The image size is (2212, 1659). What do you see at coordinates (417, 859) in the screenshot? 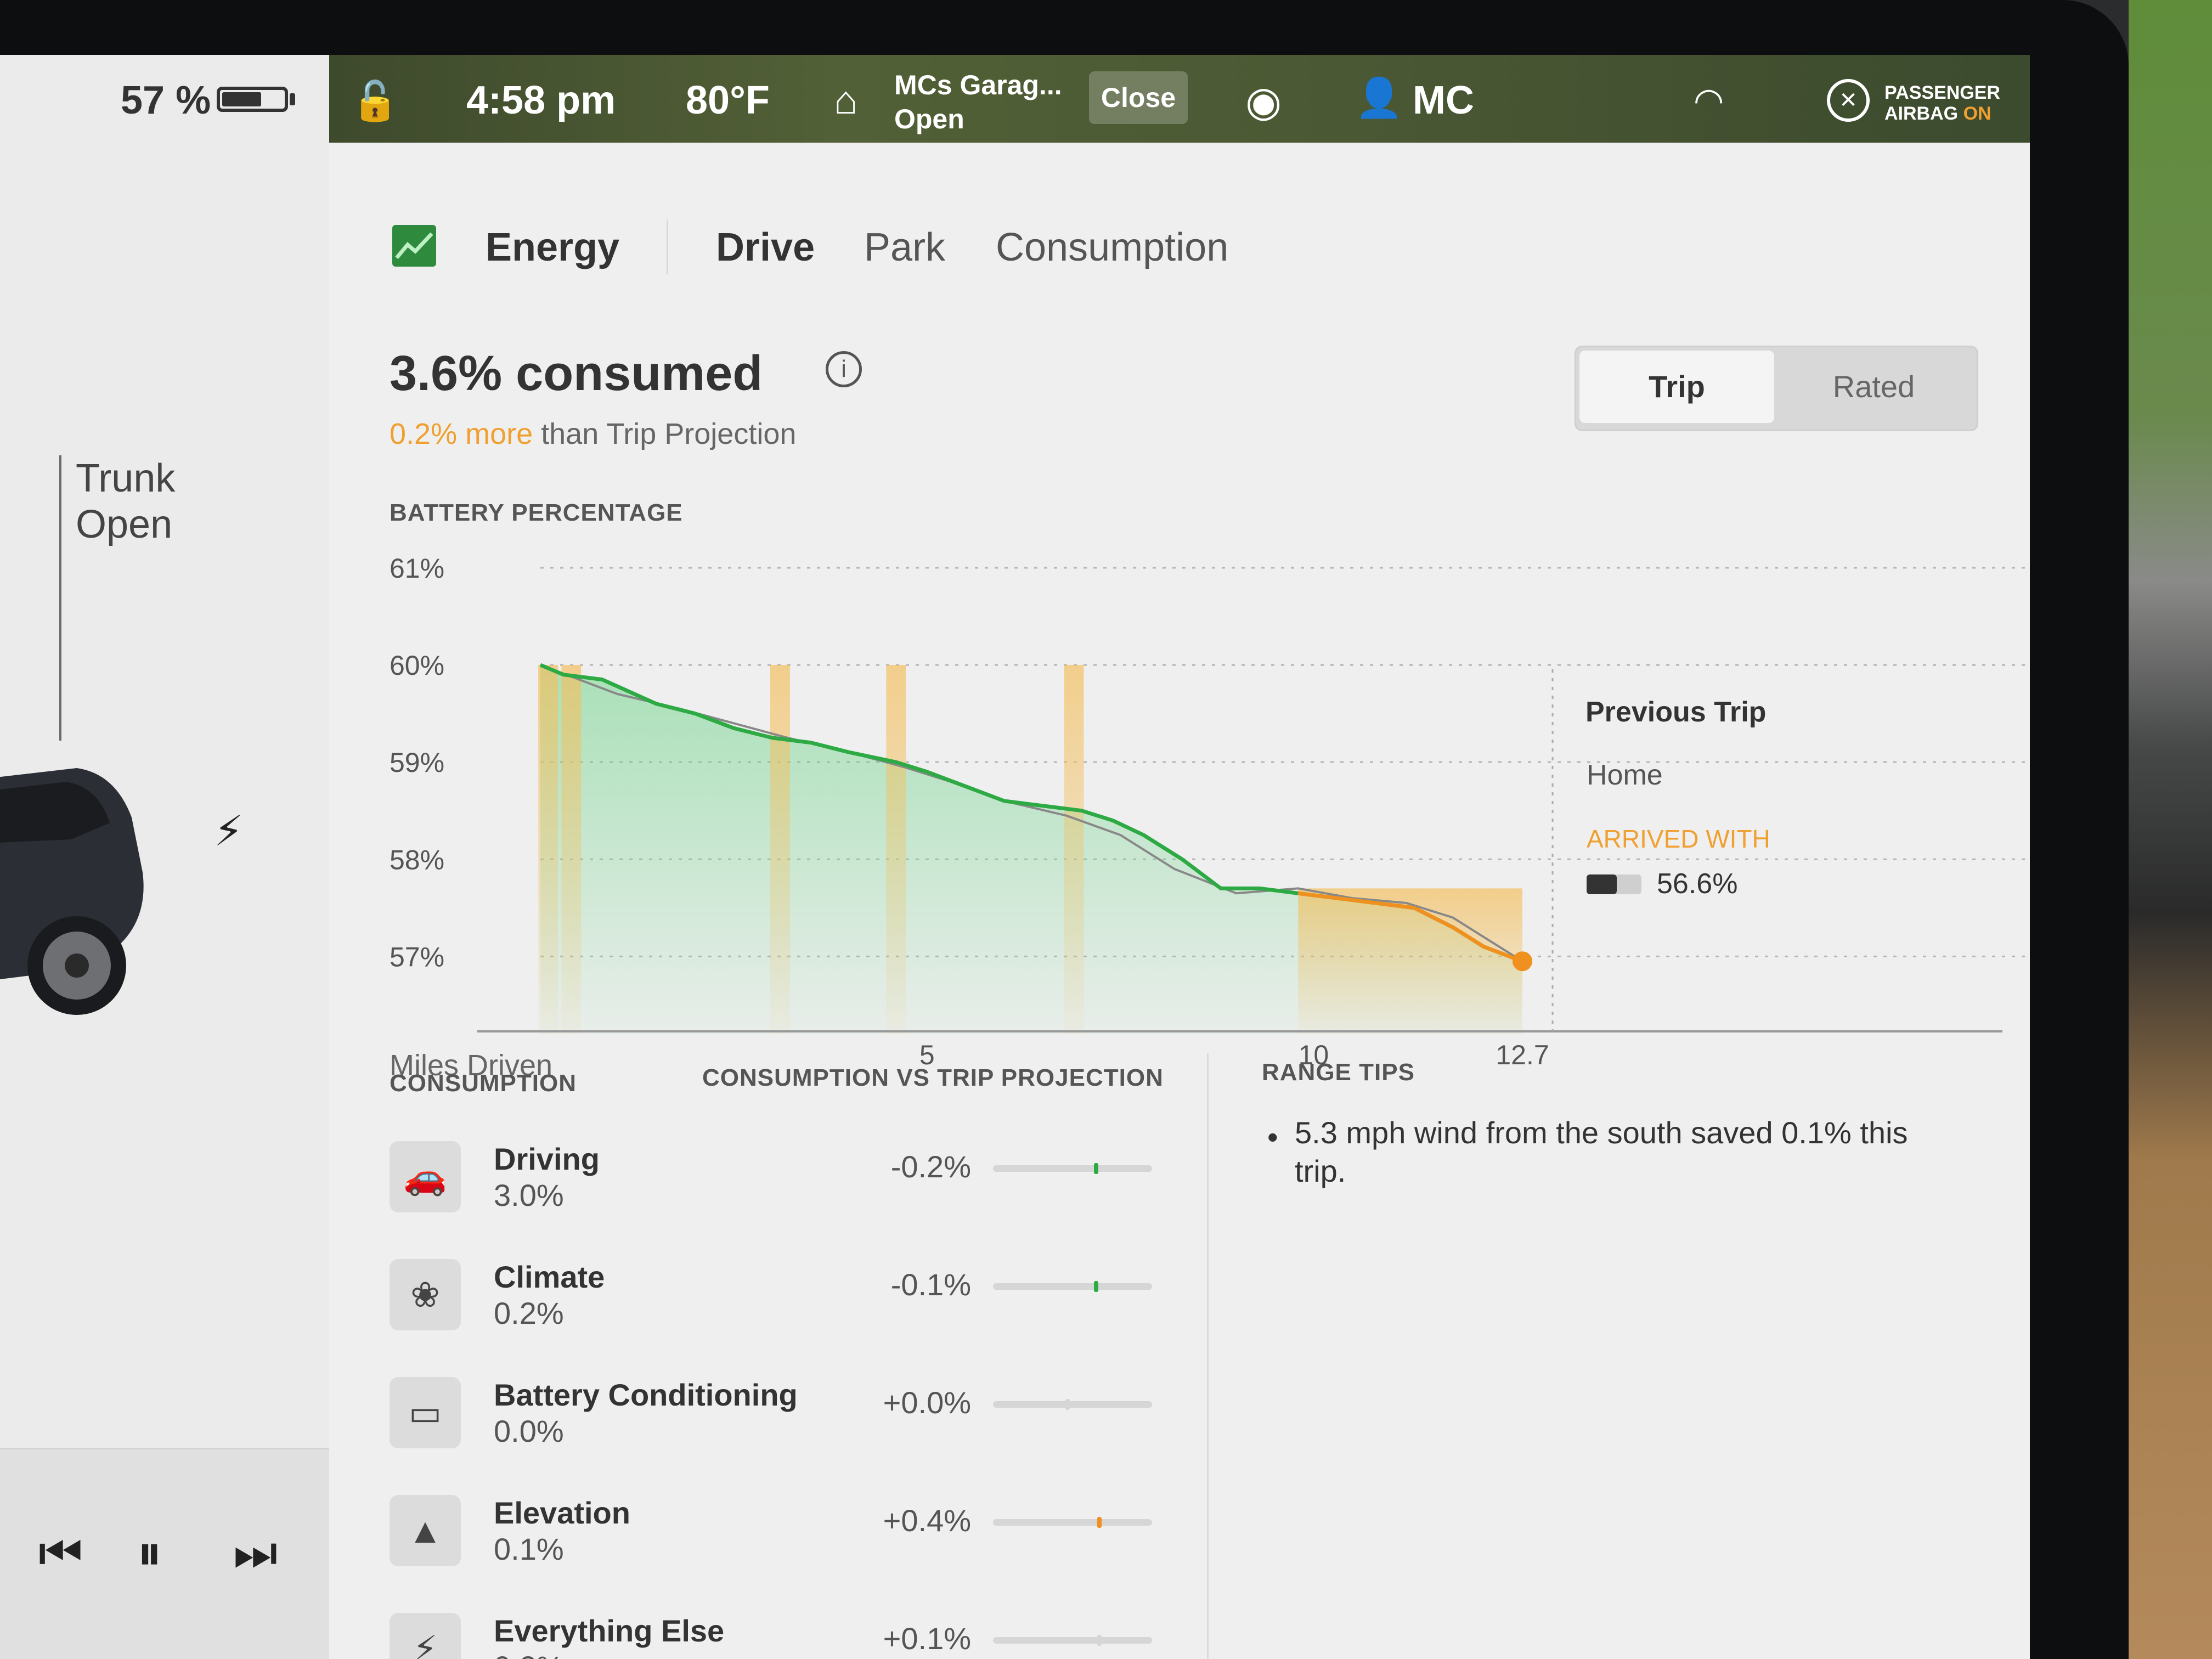
I see `y-tick-label: 58%` at bounding box center [417, 859].